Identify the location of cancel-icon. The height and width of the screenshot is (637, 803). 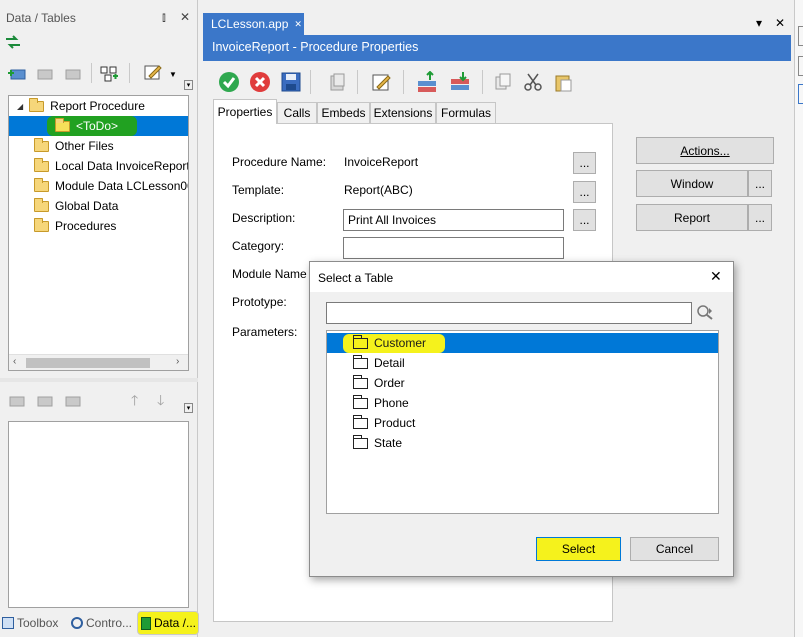
(260, 82).